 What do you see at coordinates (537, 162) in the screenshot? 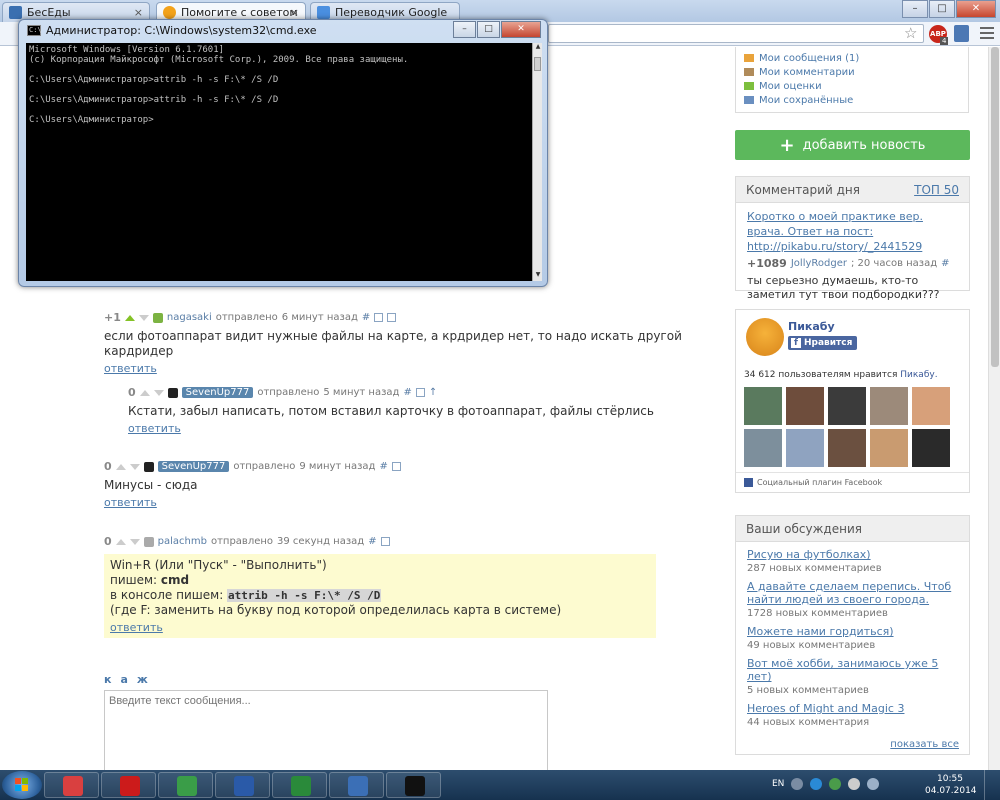
I see `cmd-scrollbar: ▲ ▼` at bounding box center [537, 162].